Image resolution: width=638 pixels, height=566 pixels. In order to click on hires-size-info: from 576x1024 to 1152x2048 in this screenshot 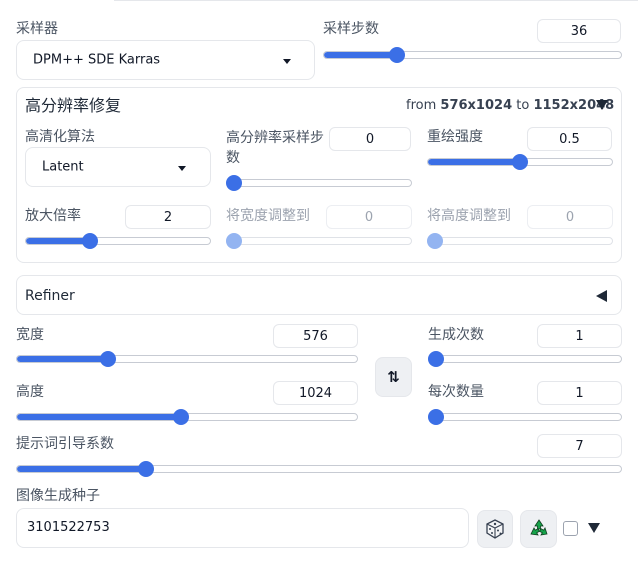, I will do `click(510, 106)`.